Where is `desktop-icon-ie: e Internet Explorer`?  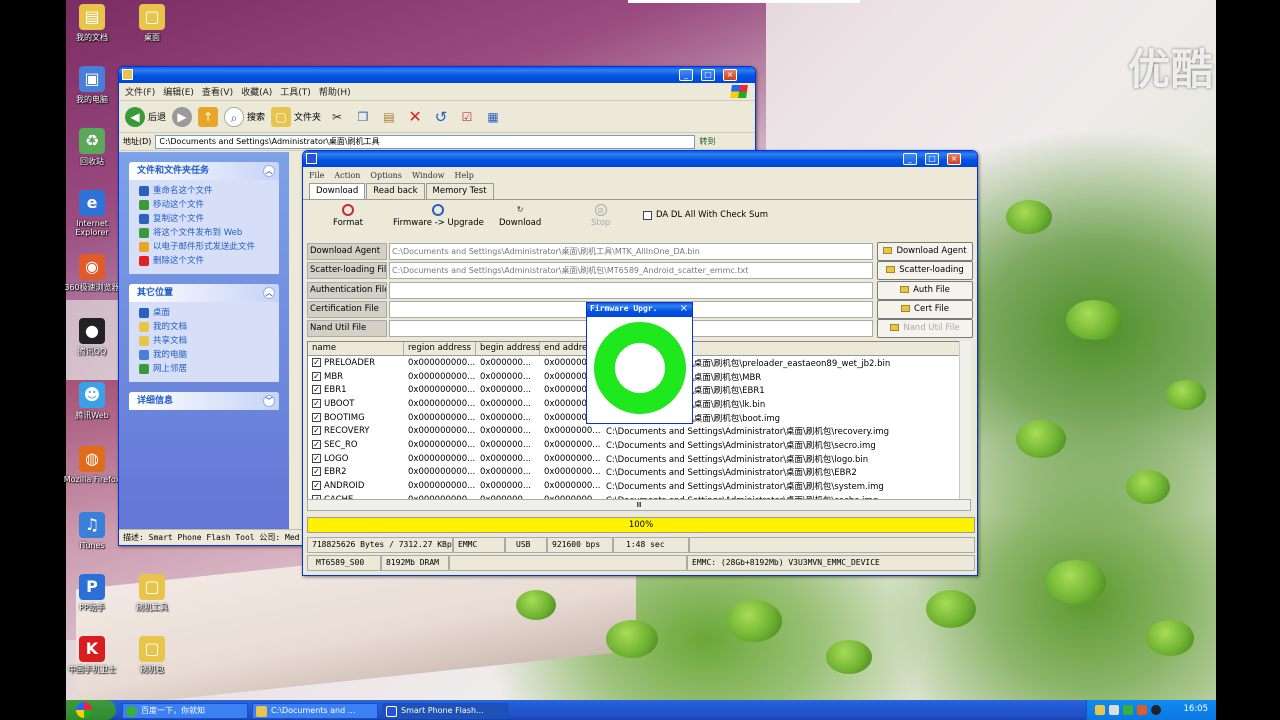
desktop-icon-ie: e Internet Explorer is located at coordinates (92, 213).